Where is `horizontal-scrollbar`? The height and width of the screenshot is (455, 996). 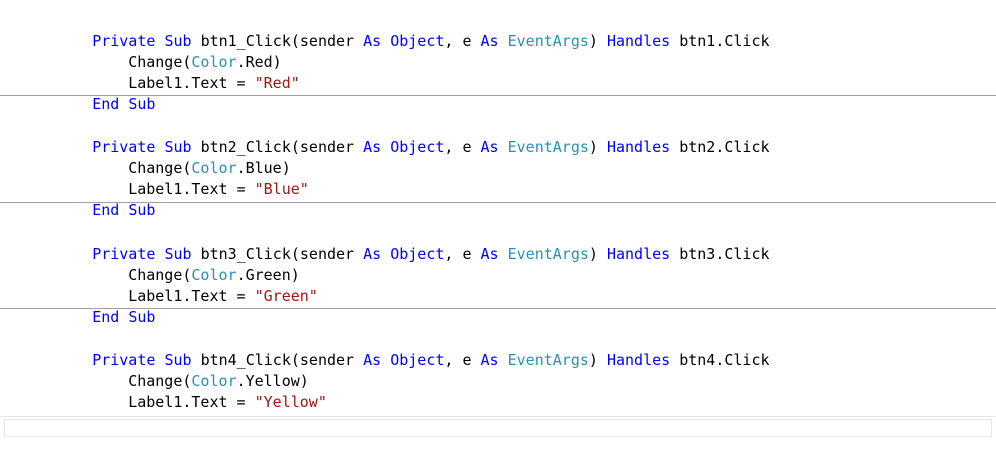
horizontal-scrollbar is located at coordinates (498, 427).